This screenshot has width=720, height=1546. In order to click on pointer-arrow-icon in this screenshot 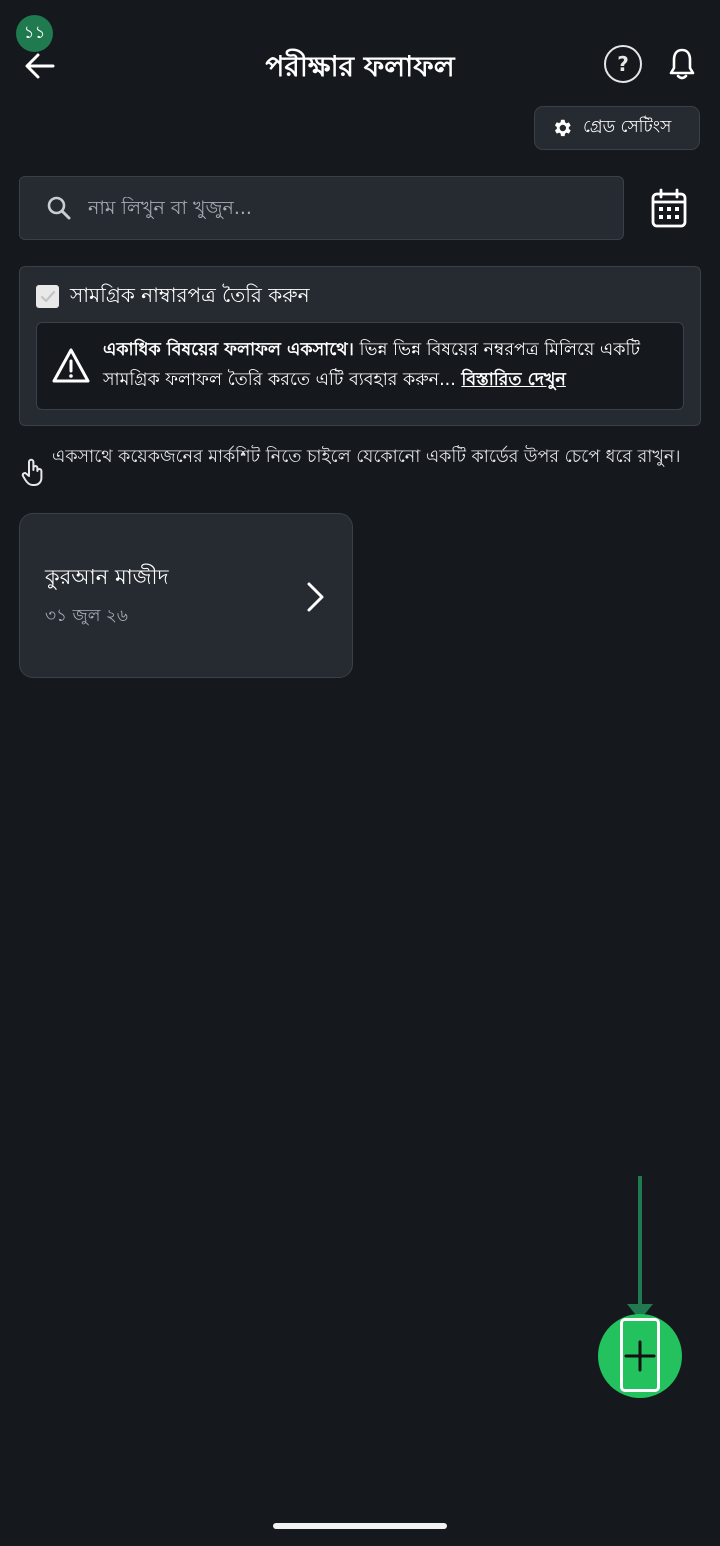, I will do `click(640, 1248)`.